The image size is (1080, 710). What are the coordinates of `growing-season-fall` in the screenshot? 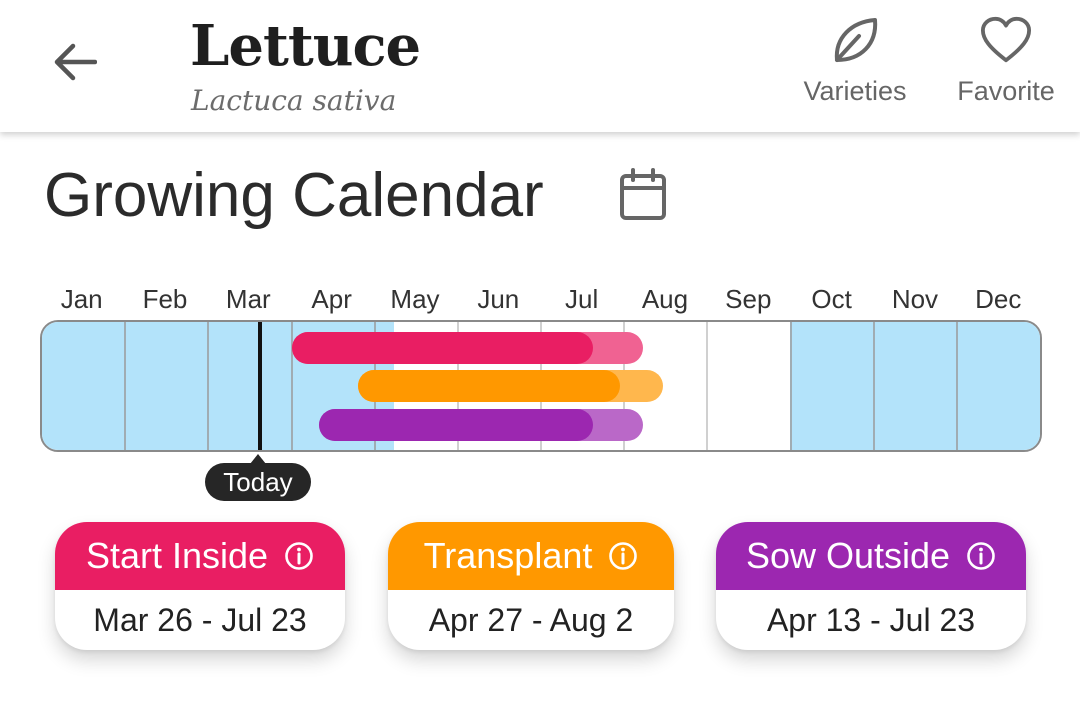 It's located at (915, 386).